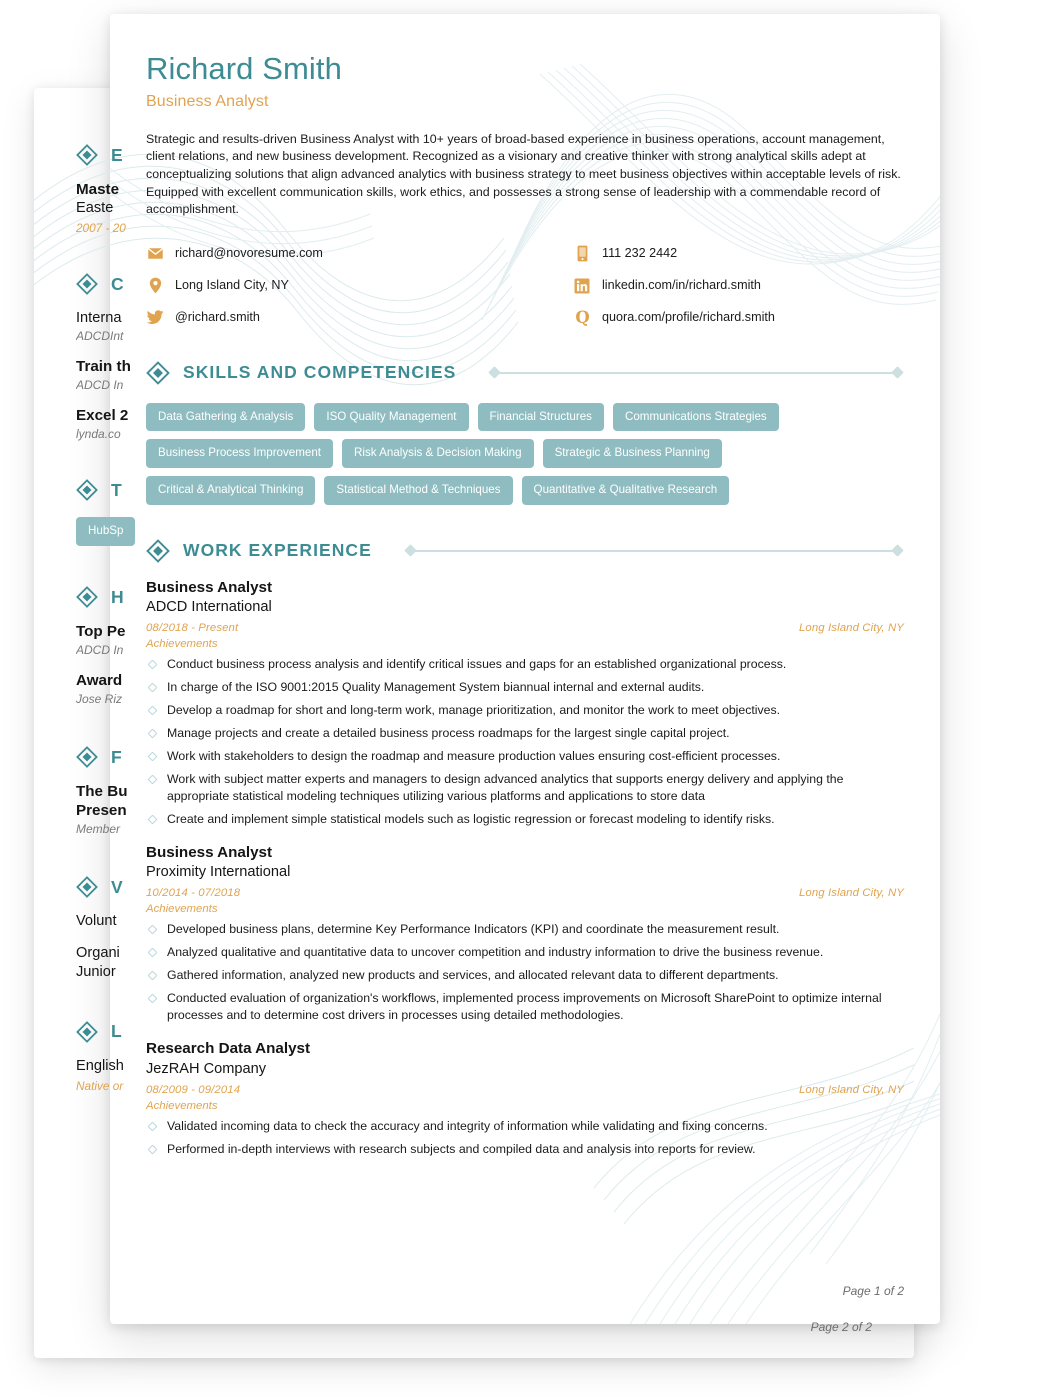 The width and height of the screenshot is (1050, 1400). I want to click on skill-chip: Strategic & Business Planning, so click(632, 453).